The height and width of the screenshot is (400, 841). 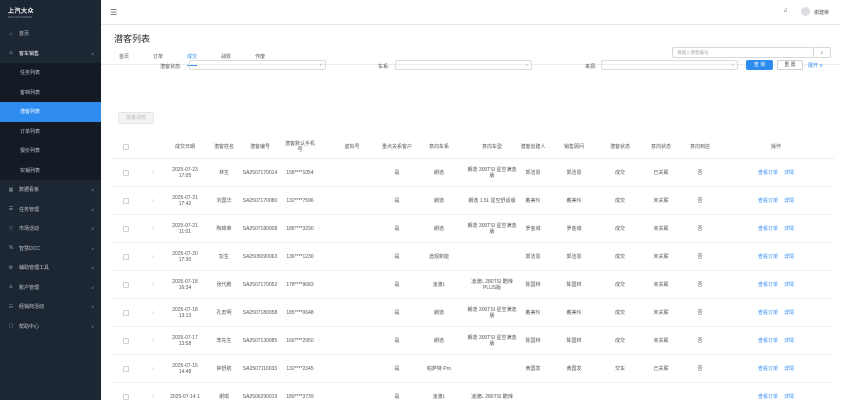 What do you see at coordinates (50, 210) in the screenshot?
I see `sidebar-item: ☰ 任务管理 ∨` at bounding box center [50, 210].